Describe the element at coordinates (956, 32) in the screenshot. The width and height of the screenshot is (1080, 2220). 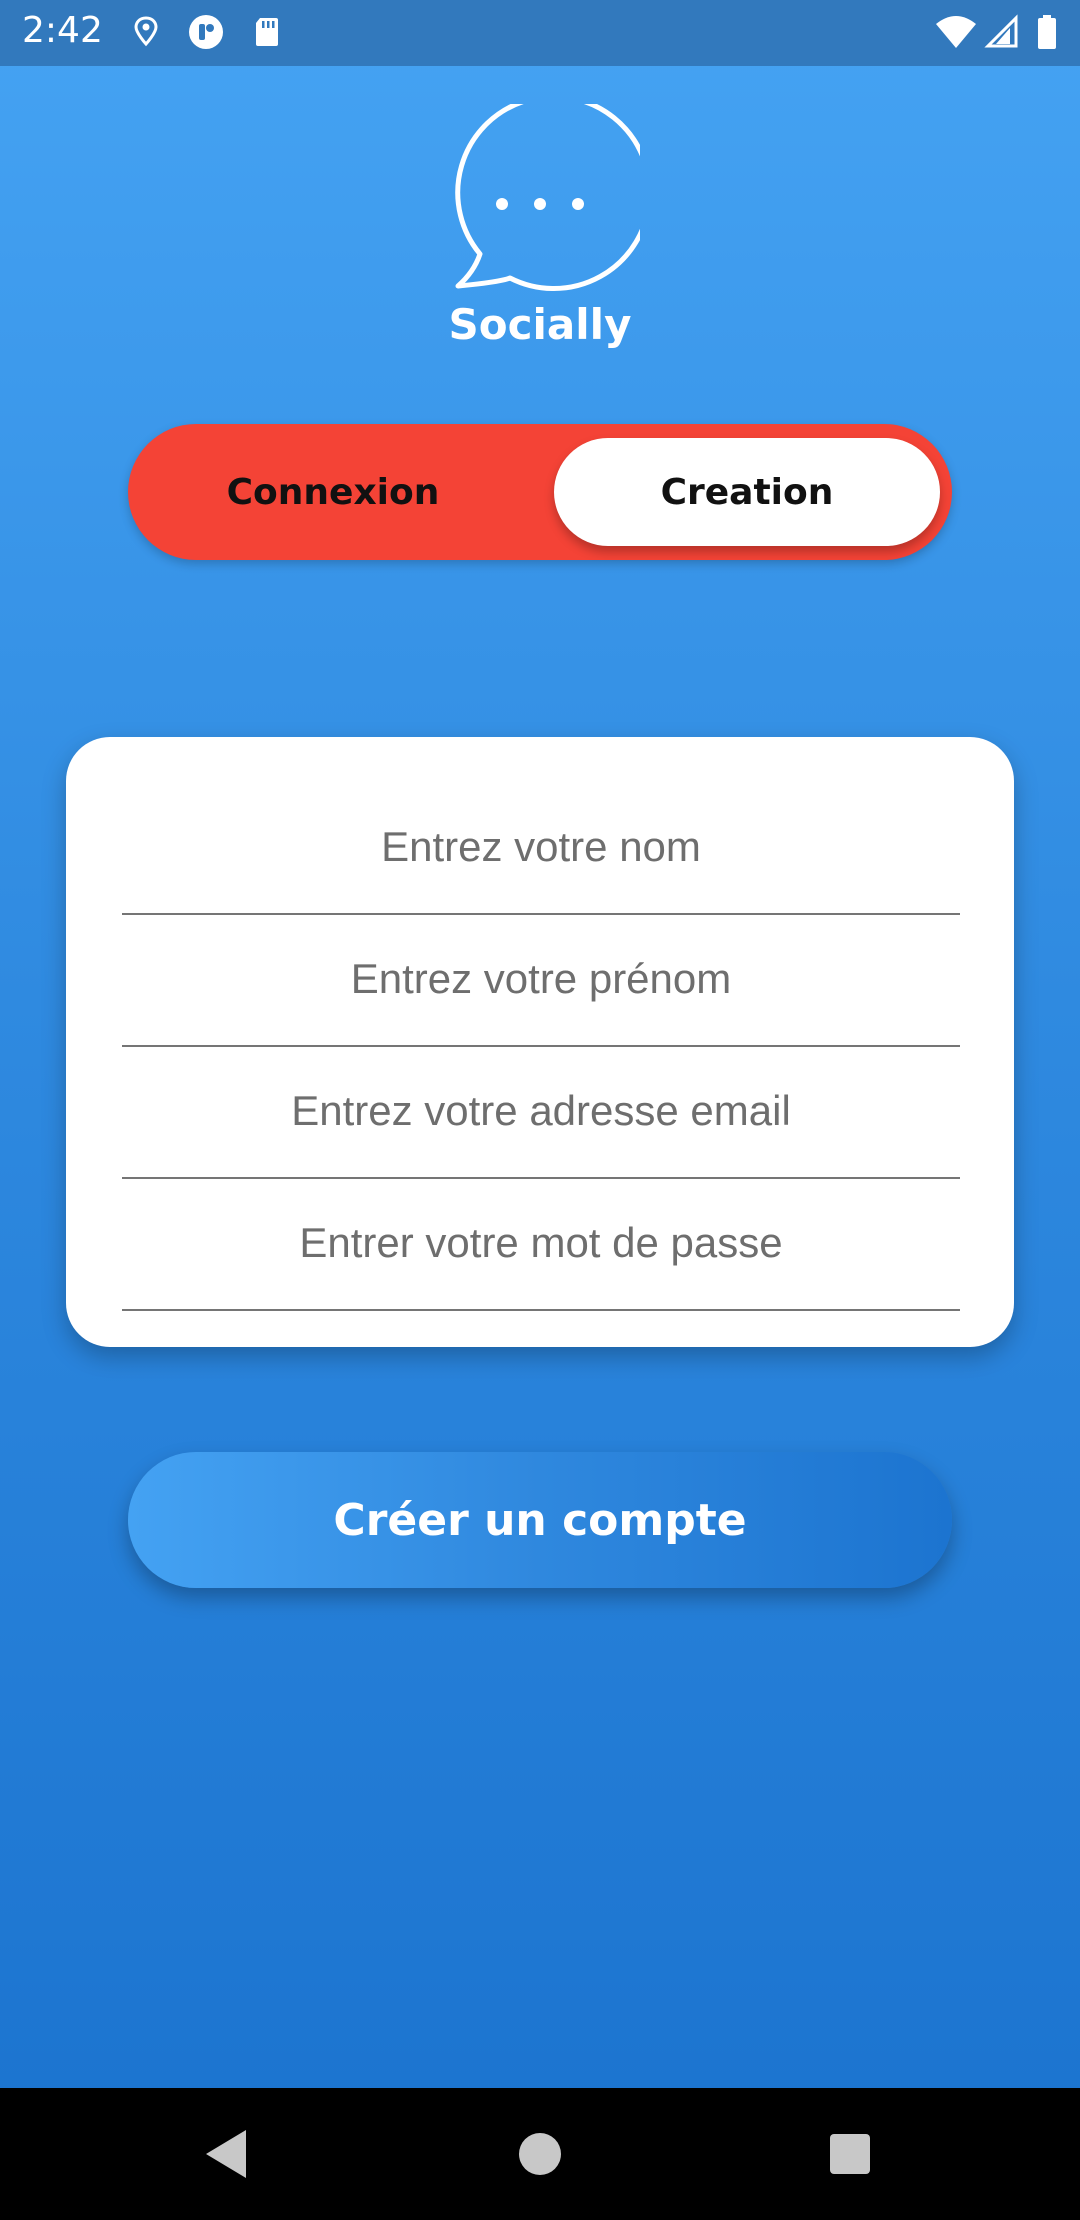
I see `wifi-icon` at that location.